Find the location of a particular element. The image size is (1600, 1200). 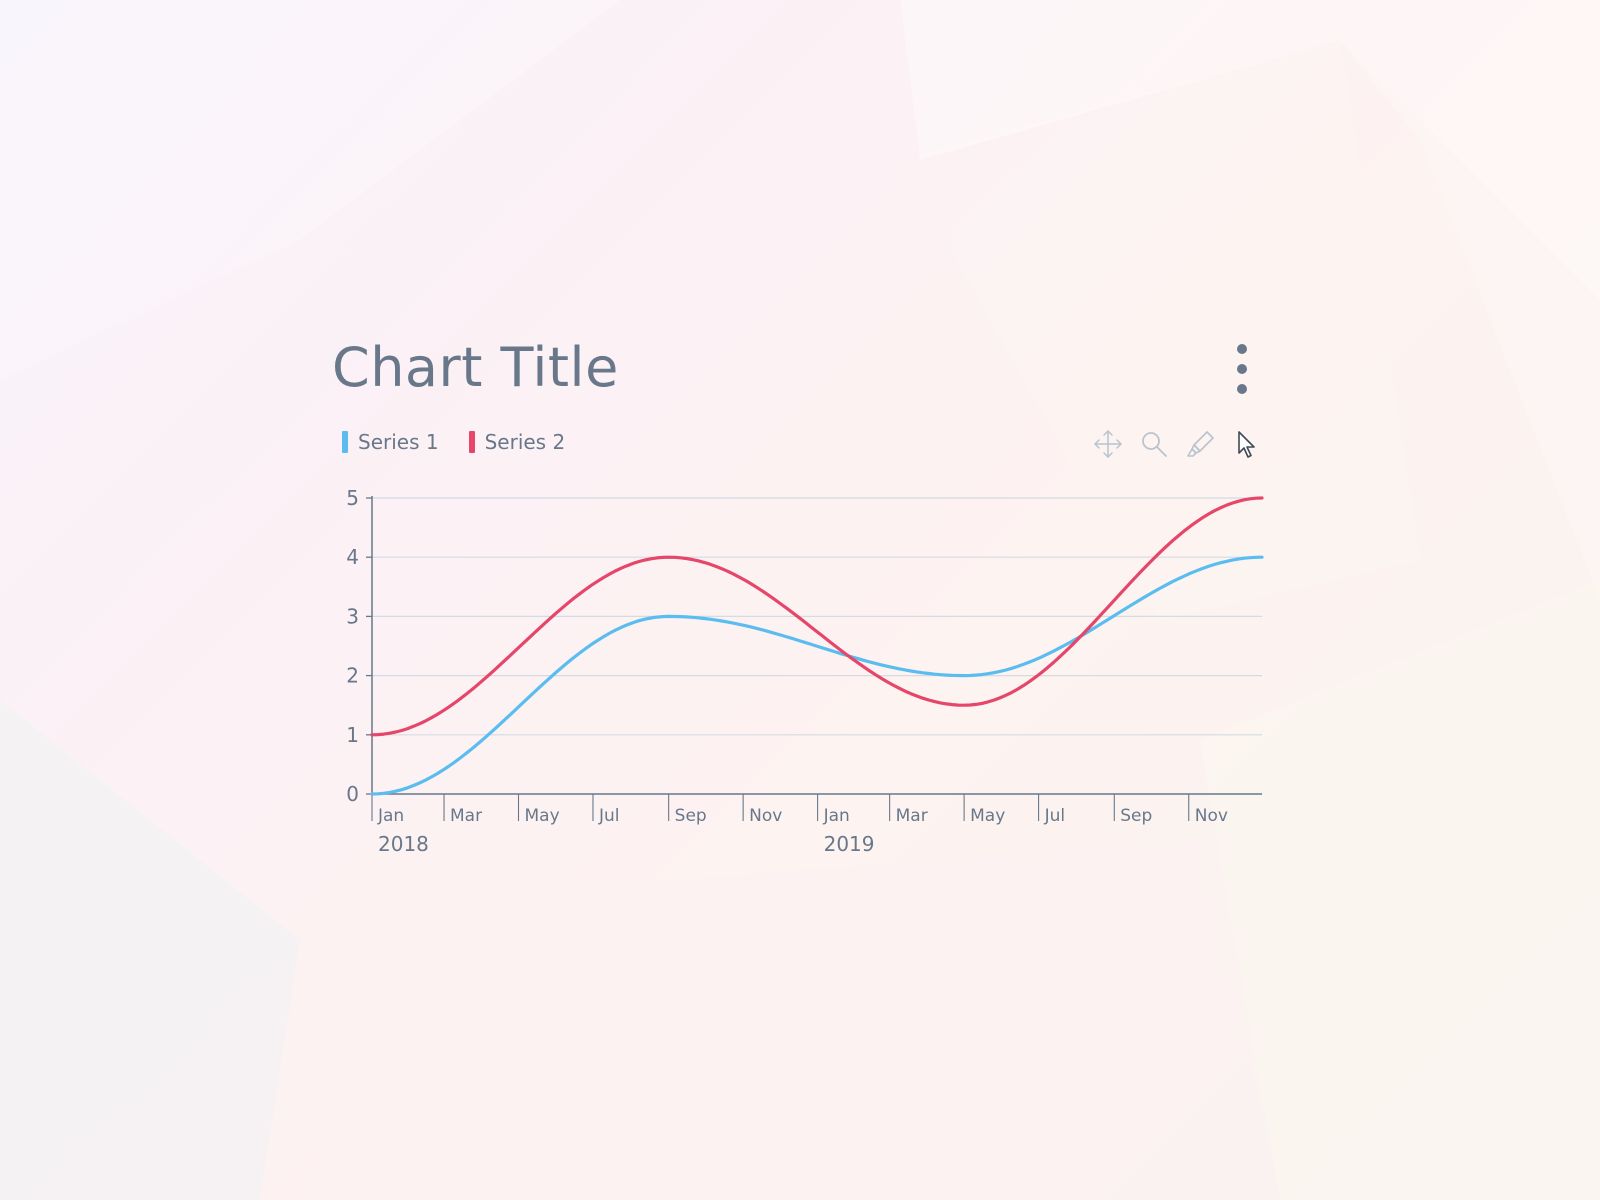

y-tick-label: 0 is located at coordinates (352, 794).